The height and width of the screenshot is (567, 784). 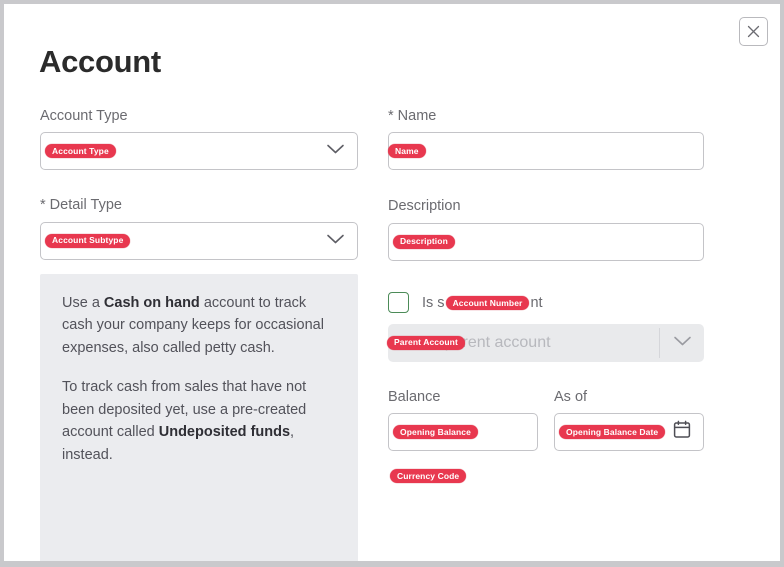 What do you see at coordinates (612, 432) in the screenshot?
I see `opening-balance-date-badge: Opening Balance Date` at bounding box center [612, 432].